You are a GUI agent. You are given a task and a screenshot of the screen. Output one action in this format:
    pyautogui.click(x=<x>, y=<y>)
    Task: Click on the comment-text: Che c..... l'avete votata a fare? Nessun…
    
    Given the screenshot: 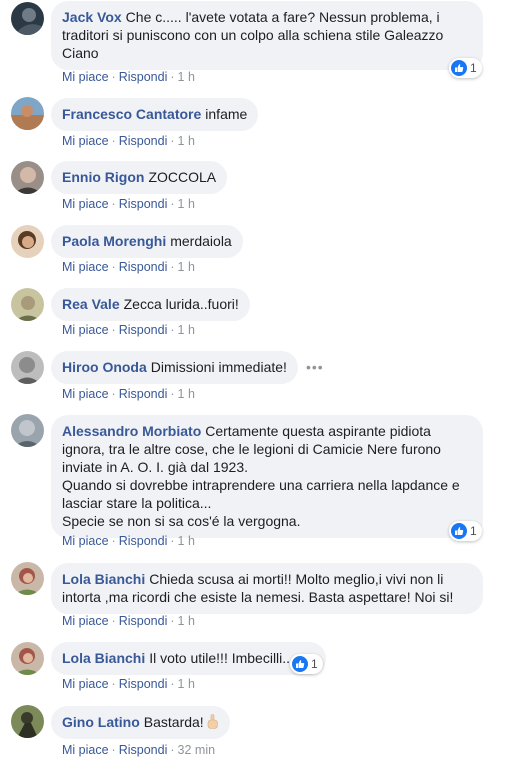 What is the action you would take?
    pyautogui.click(x=282, y=17)
    